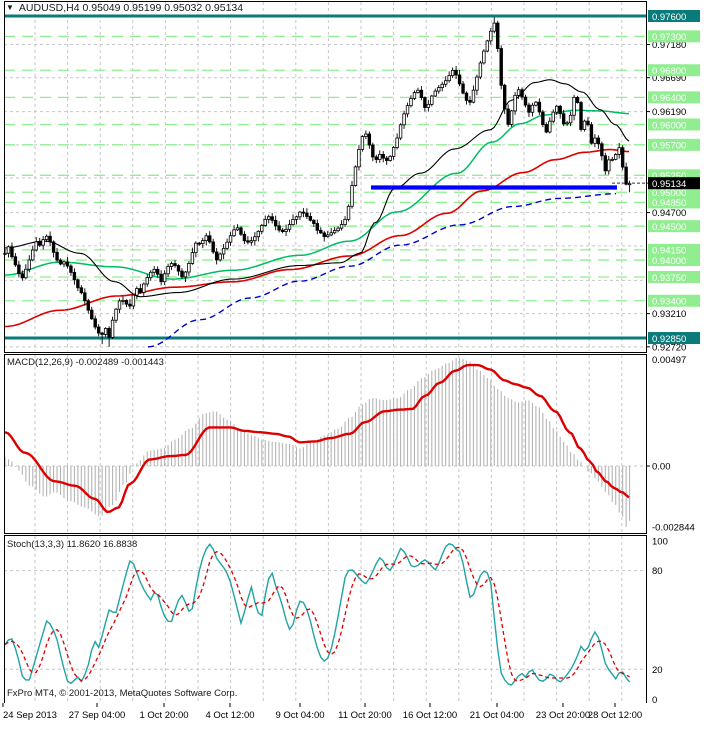 This screenshot has height=729, width=715. I want to click on stoch-indicator-label: Stoch(13,3,3) 11.8620 16.8838, so click(72, 544).